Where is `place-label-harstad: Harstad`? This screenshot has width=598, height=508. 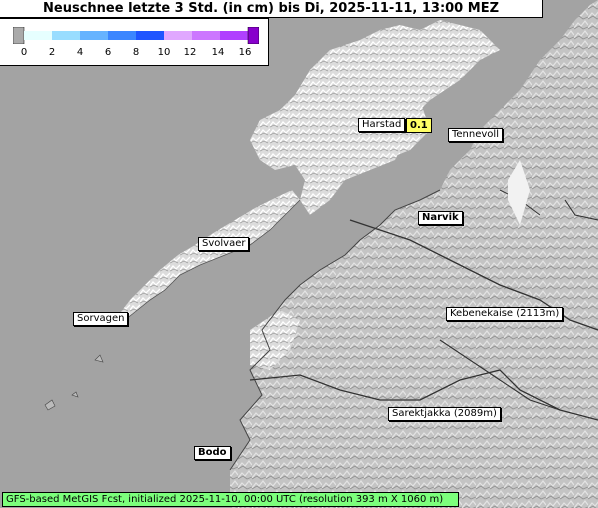 place-label-harstad: Harstad is located at coordinates (382, 125).